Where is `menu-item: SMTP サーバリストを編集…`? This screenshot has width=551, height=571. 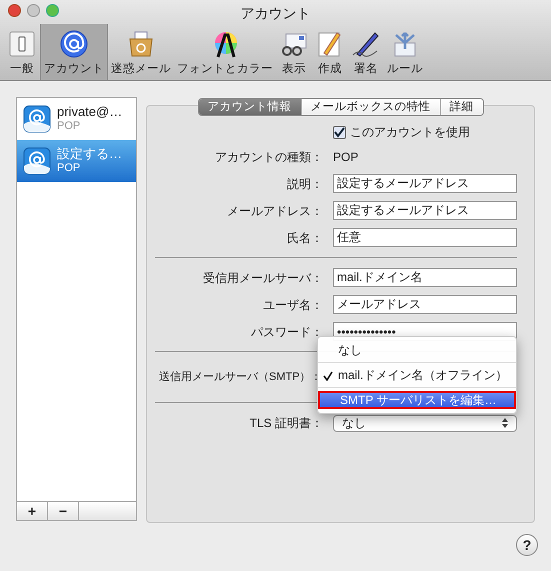 menu-item: SMTP サーバリストを編集… is located at coordinates (417, 400).